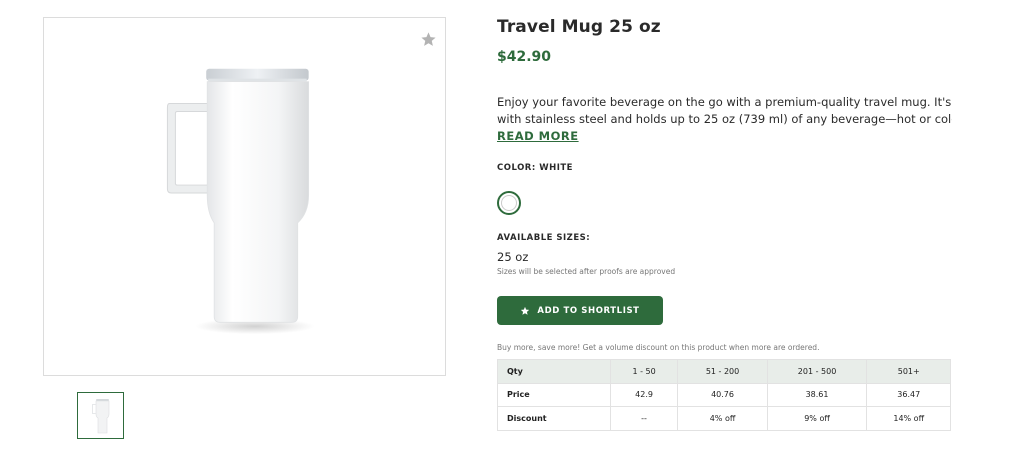 This screenshot has height=452, width=1024. I want to click on table-cell: Price, so click(554, 394).